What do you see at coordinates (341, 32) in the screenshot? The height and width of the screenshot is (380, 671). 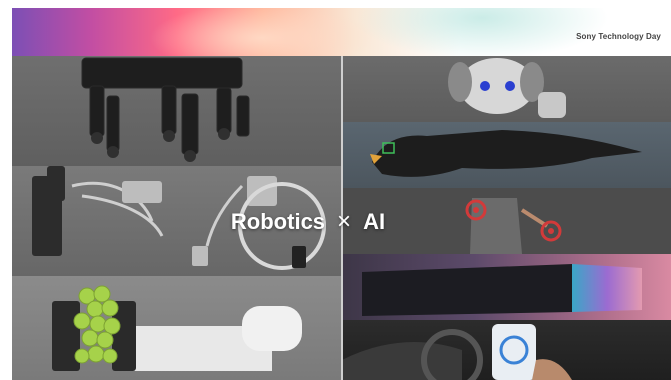 I see `header-gradient-banner: Sony Technology Day` at bounding box center [341, 32].